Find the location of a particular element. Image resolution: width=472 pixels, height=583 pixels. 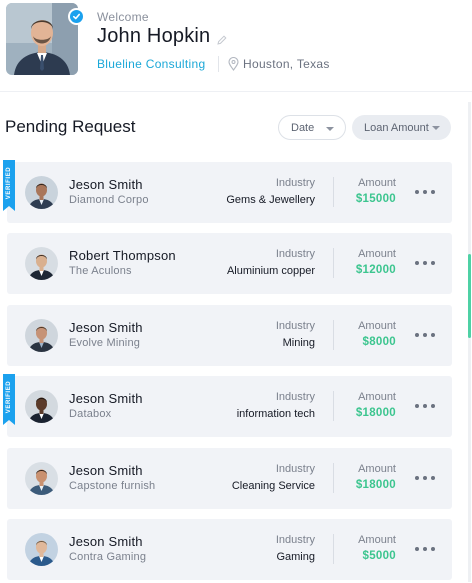

user-name: John Hopkin is located at coordinates (154, 36).